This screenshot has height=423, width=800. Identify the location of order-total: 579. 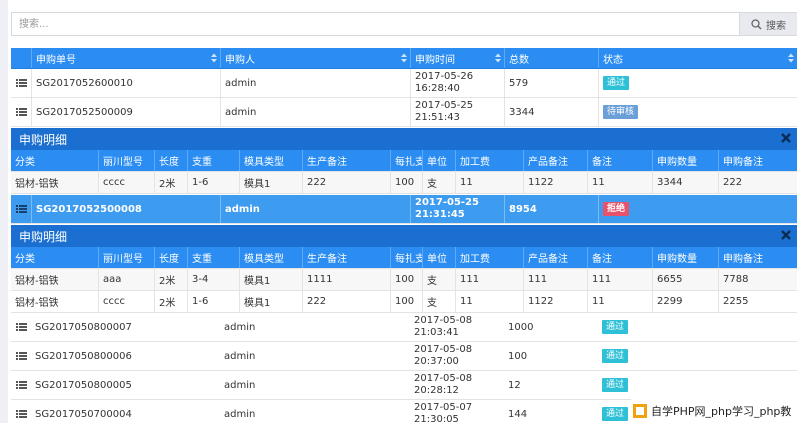
(551, 83).